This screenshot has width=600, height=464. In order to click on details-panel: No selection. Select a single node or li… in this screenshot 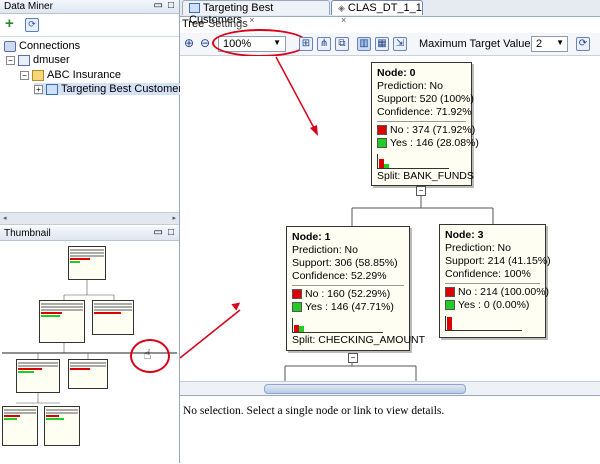, I will do `click(390, 429)`.